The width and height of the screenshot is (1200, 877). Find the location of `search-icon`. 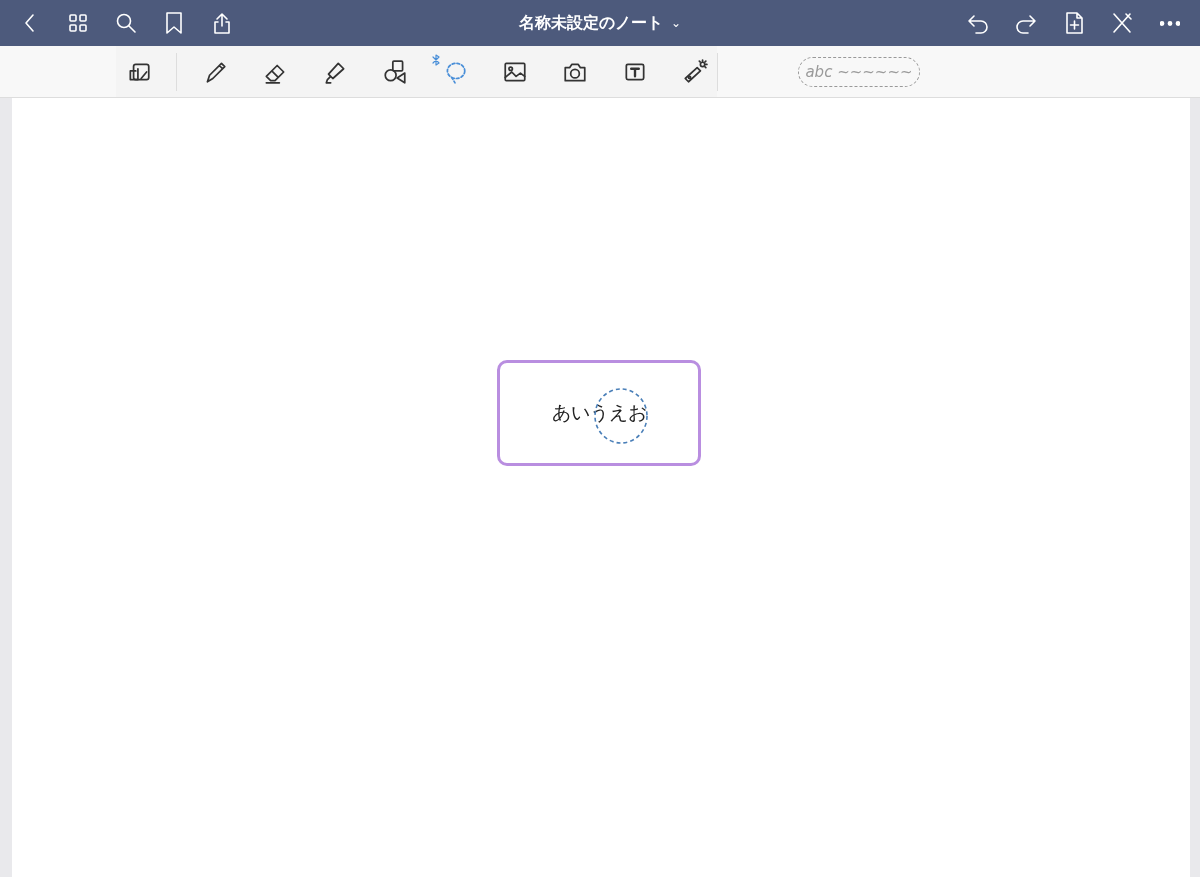

search-icon is located at coordinates (126, 23).